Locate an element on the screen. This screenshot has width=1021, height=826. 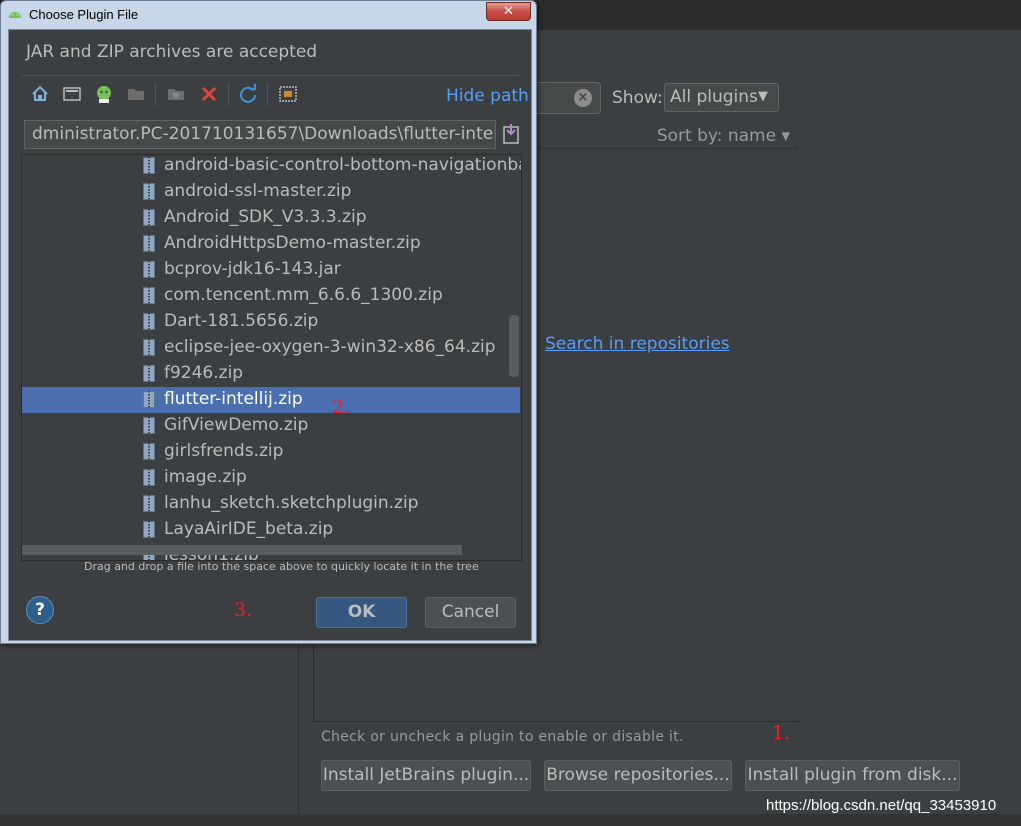
annotation-step-1: 1. is located at coordinates (781, 733).